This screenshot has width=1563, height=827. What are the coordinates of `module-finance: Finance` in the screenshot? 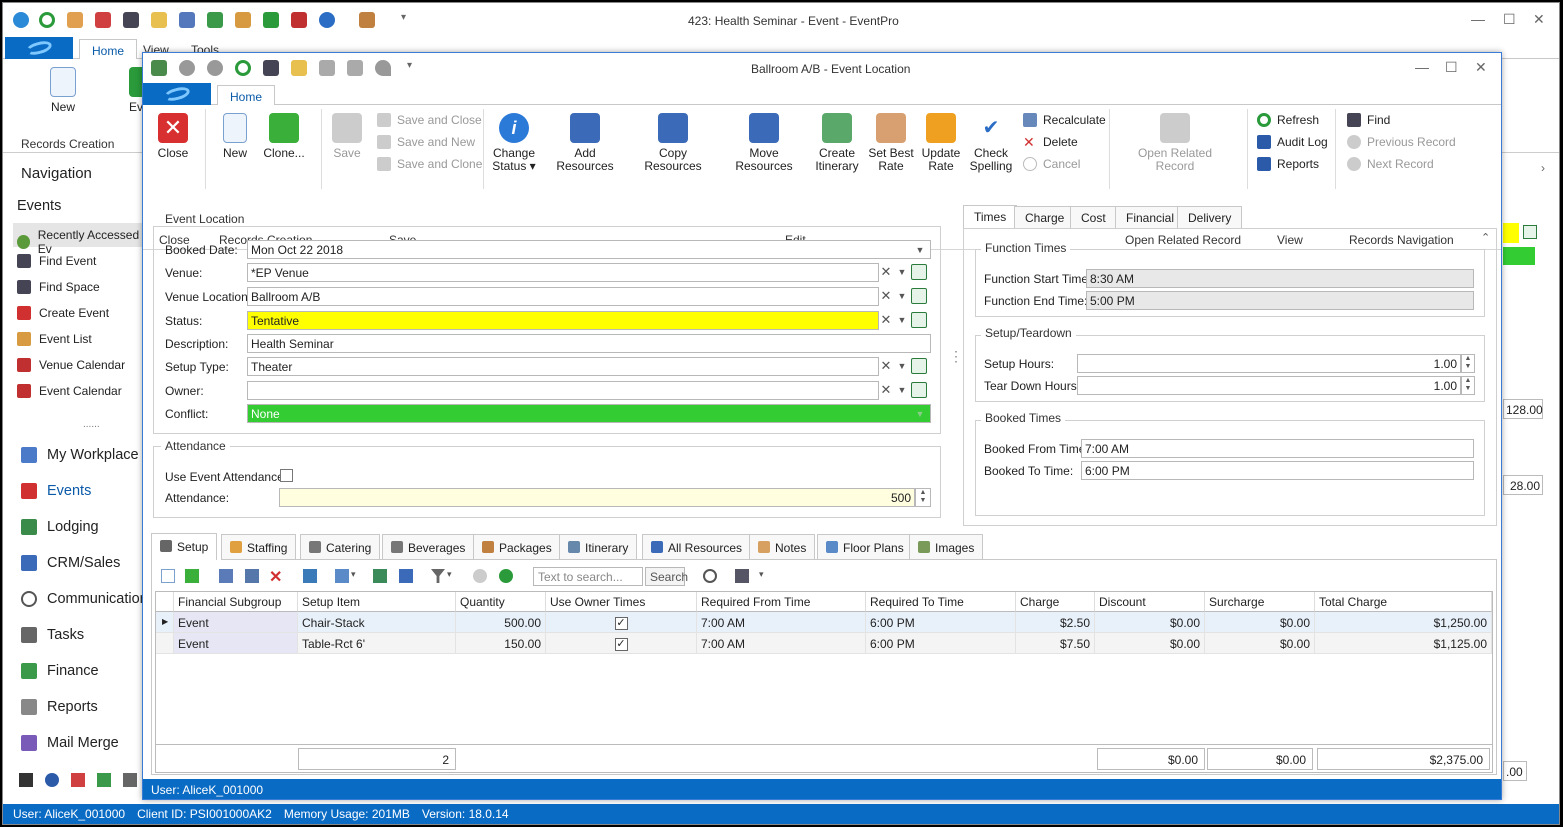 It's located at (60, 671).